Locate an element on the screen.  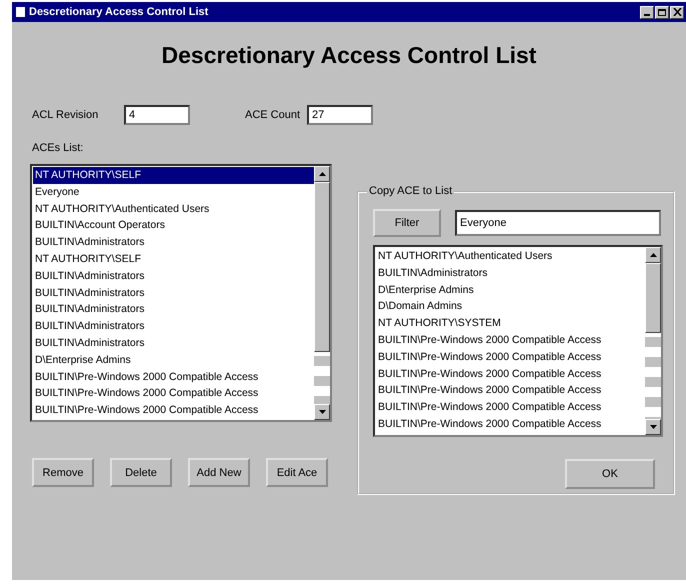
window-title: Descretionary Access Control List is located at coordinates (119, 12).